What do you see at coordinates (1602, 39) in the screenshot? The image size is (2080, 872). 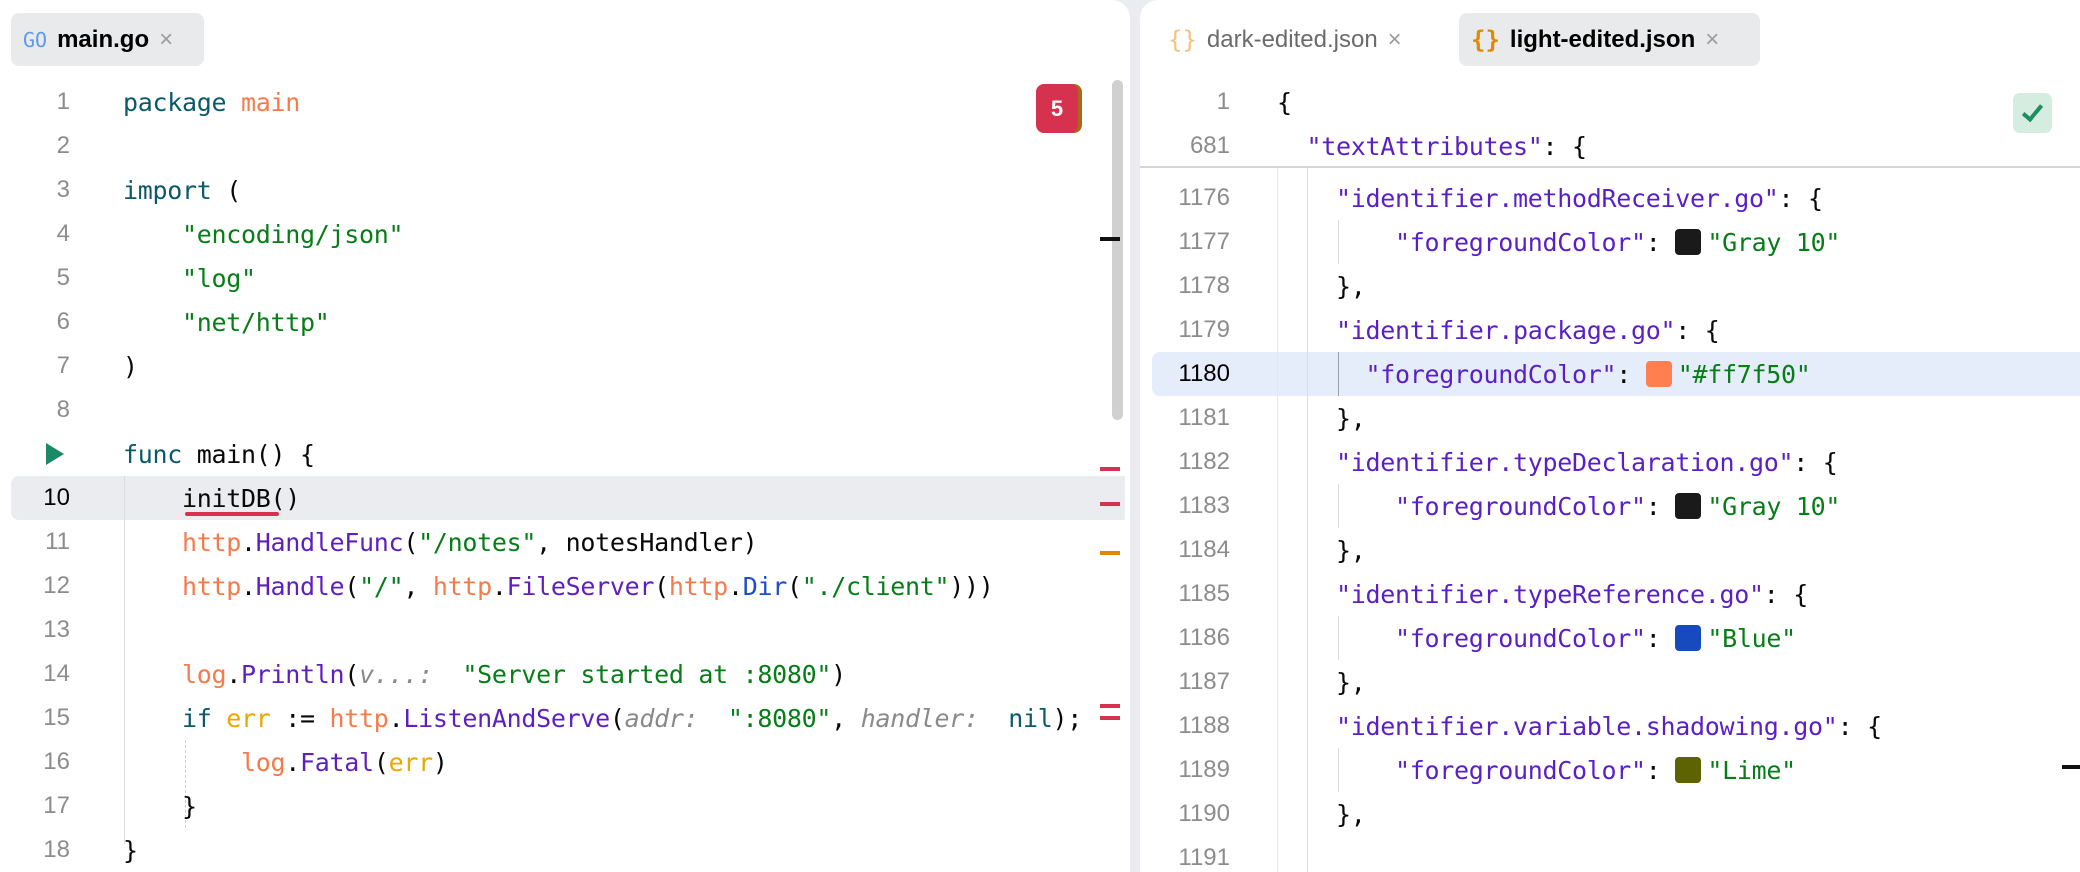 I see `tab-label: light-edited.json` at bounding box center [1602, 39].